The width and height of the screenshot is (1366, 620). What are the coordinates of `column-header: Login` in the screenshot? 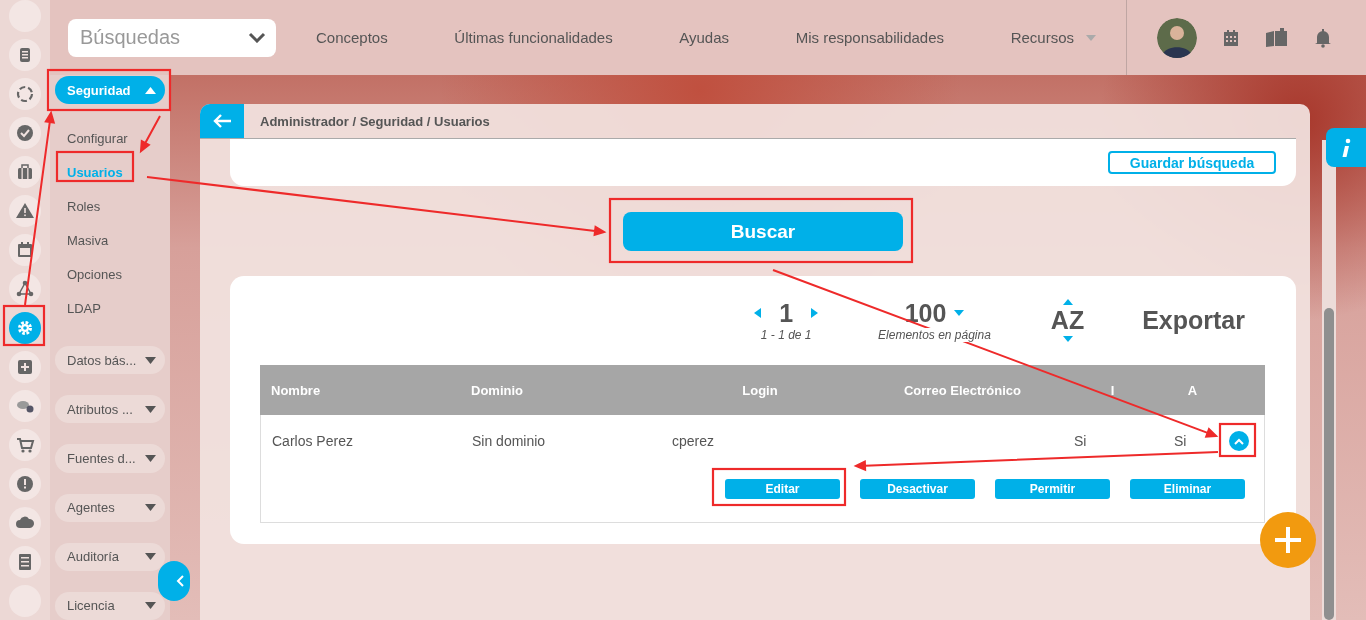 It's located at (760, 390).